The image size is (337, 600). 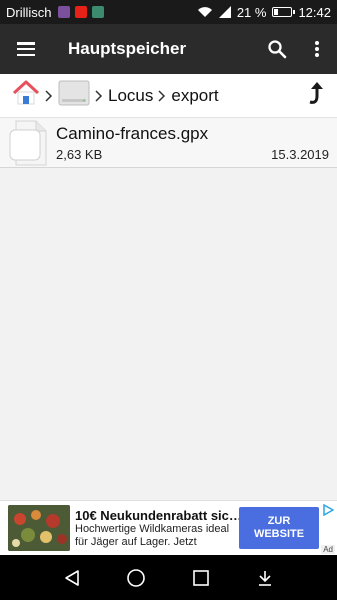 I want to click on youtube-icon, so click(x=80, y=12).